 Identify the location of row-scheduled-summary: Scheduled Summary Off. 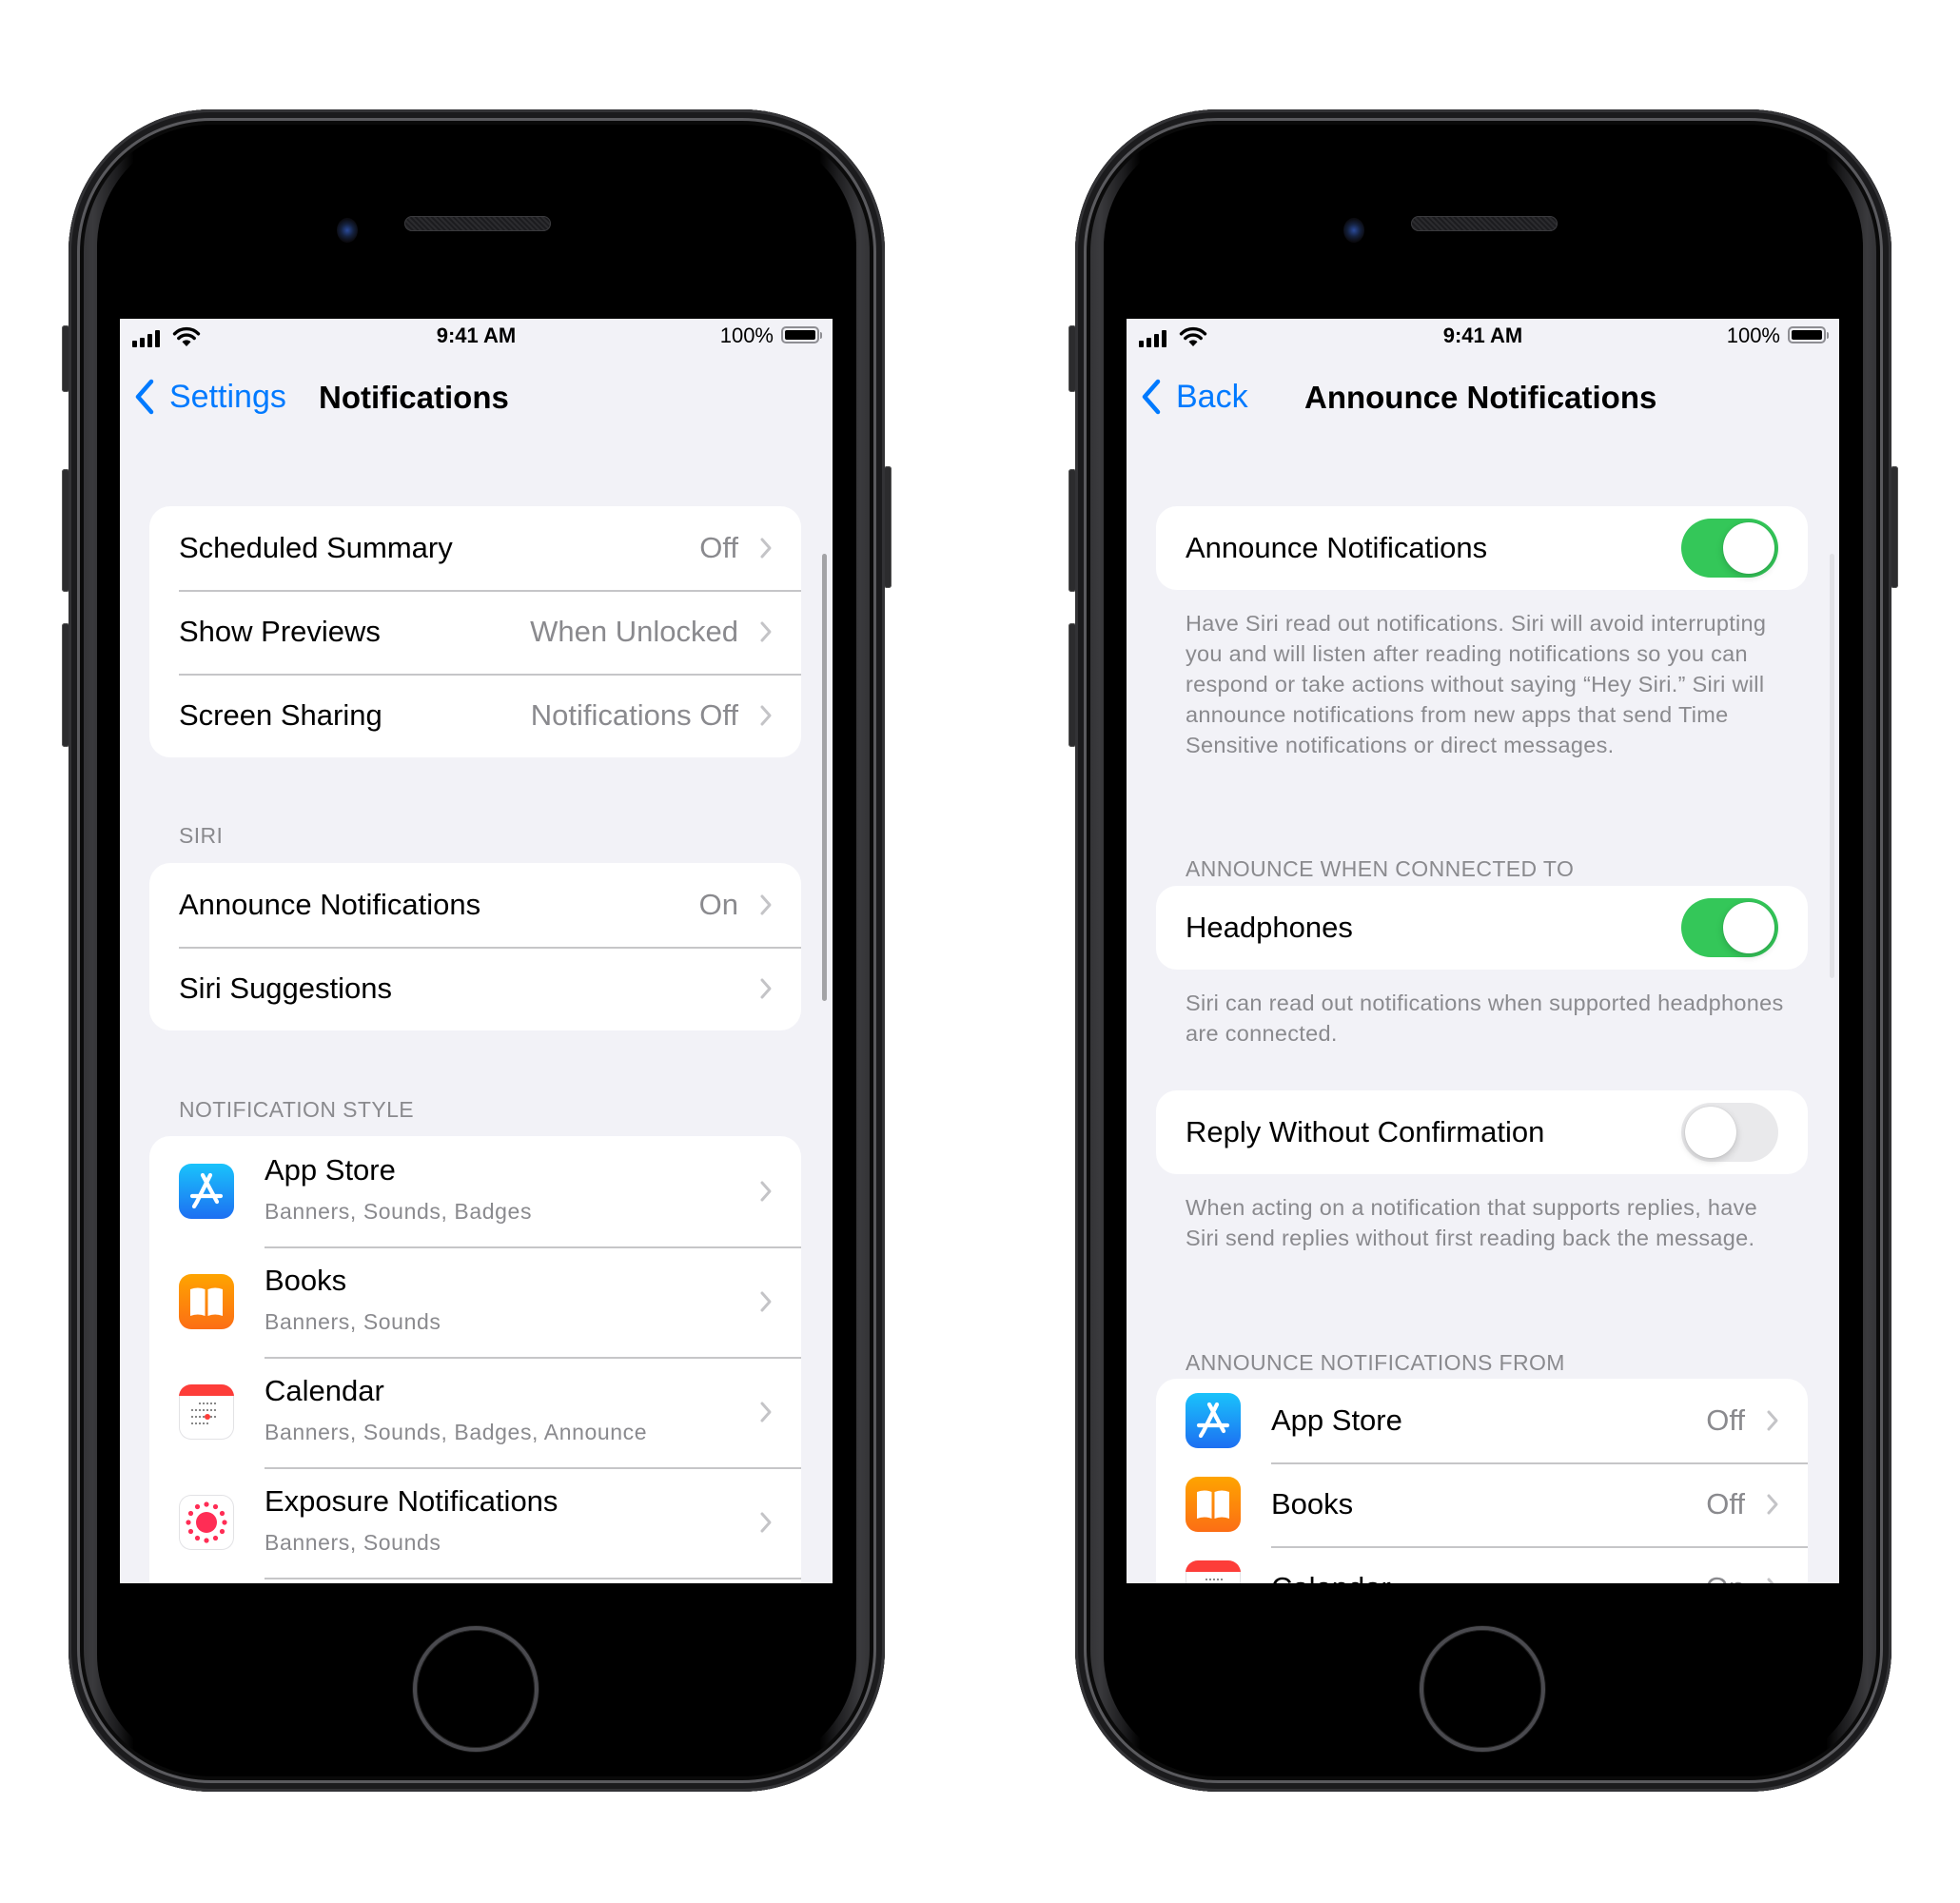
(475, 548).